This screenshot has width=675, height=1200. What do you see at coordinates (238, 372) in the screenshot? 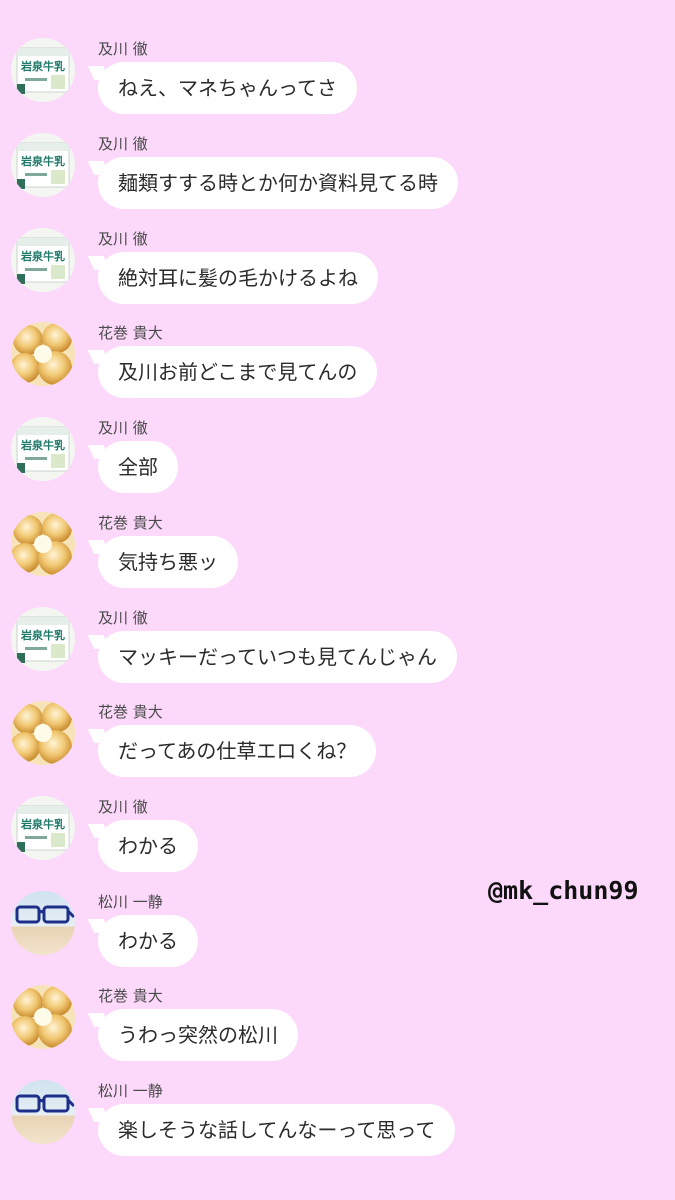
I see `message-bubble: 及川お前どこまで見てんの` at bounding box center [238, 372].